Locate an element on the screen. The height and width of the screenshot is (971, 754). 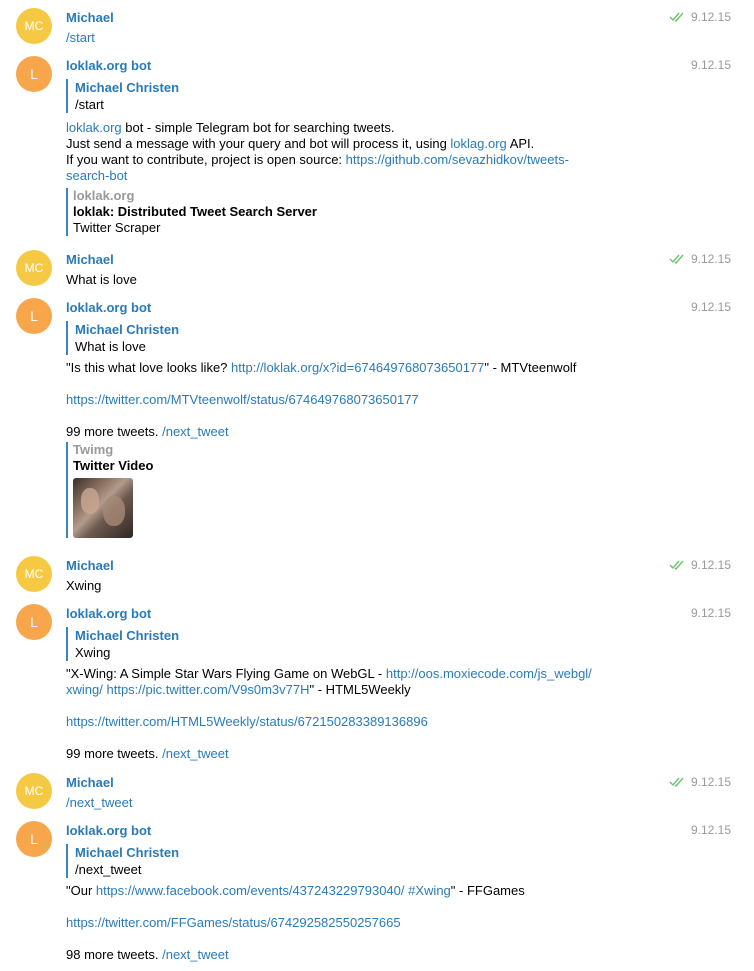
reply-text: /start is located at coordinates (89, 104).